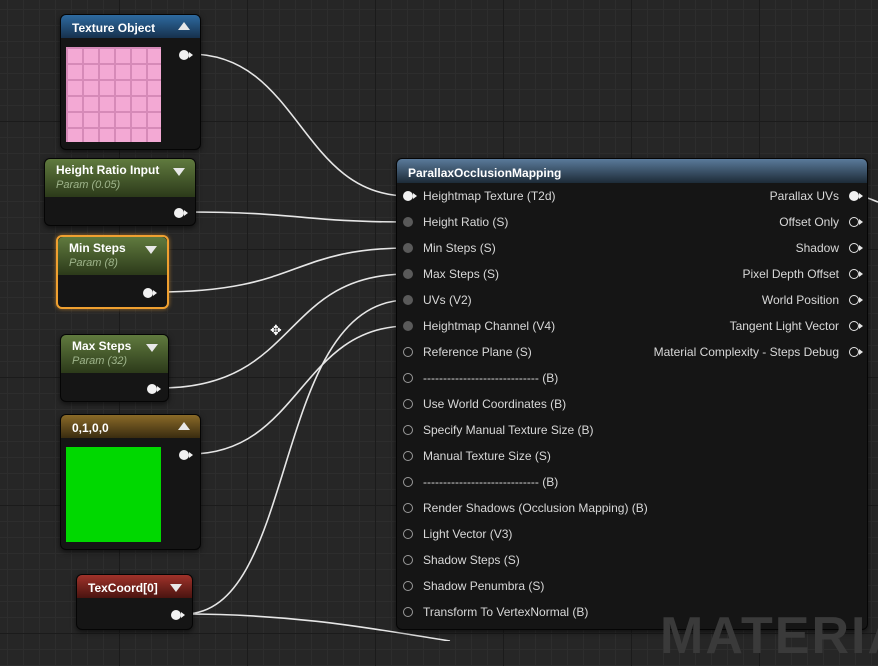  What do you see at coordinates (804, 196) in the screenshot?
I see `pom-output-label: Parallax UVs` at bounding box center [804, 196].